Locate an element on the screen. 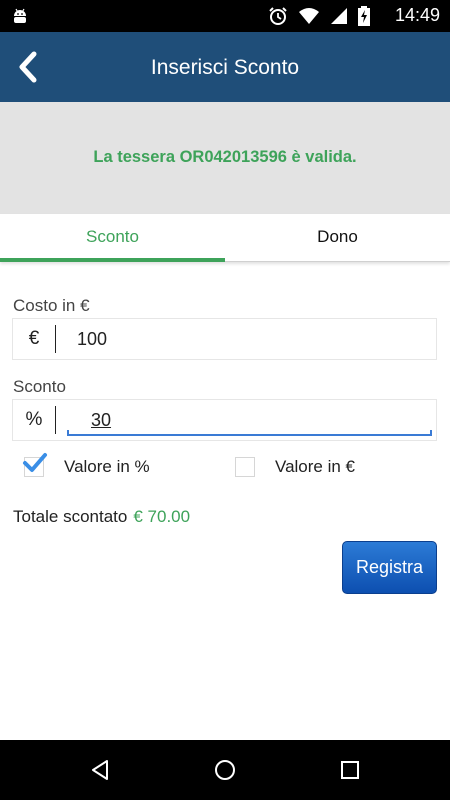  signal-icon is located at coordinates (339, 16).